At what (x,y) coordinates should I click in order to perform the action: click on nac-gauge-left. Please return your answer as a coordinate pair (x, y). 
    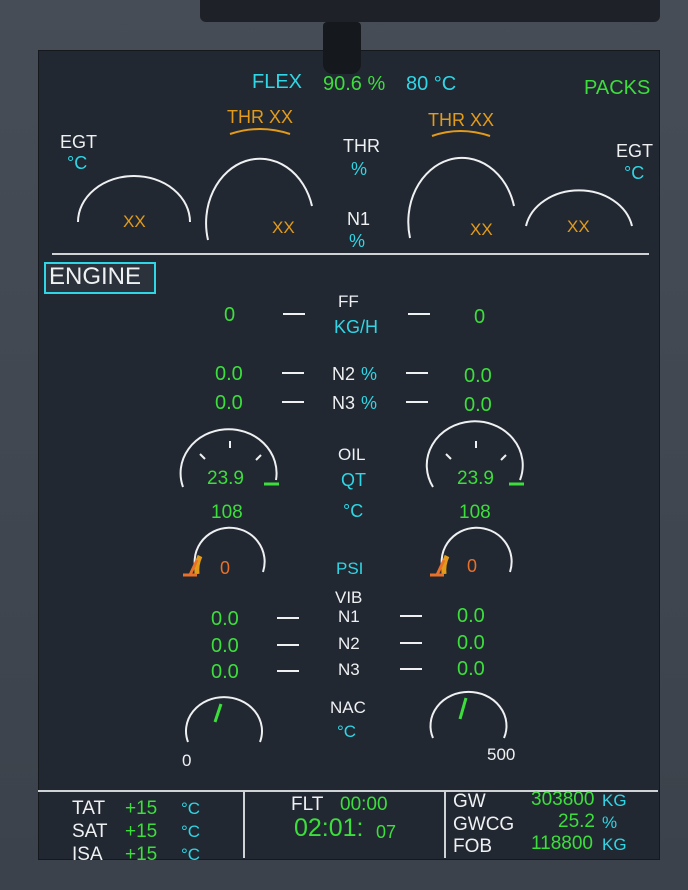
    Looking at the image, I should click on (224, 719).